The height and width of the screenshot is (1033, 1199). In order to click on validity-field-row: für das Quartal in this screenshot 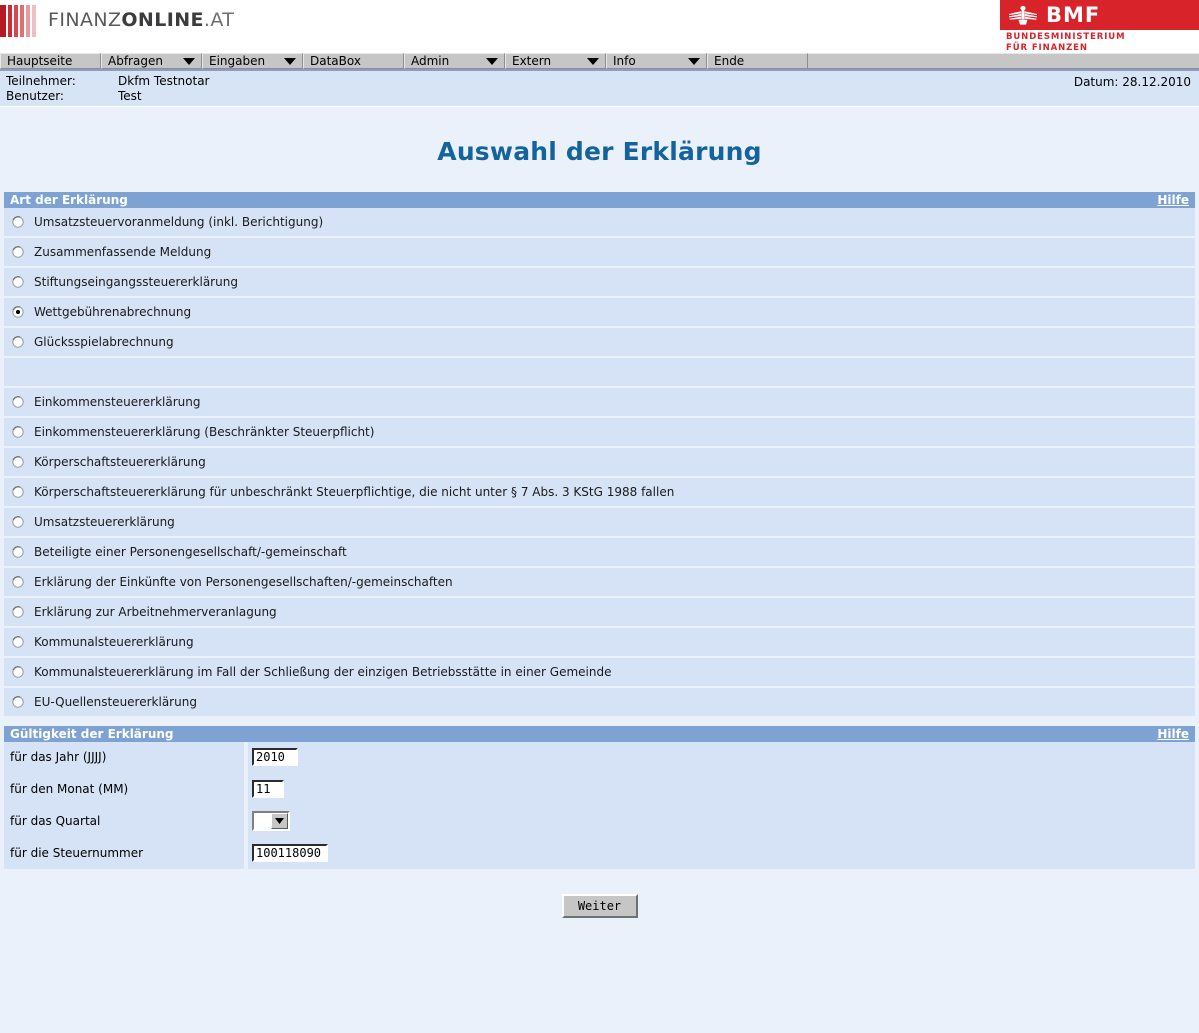, I will do `click(599, 821)`.